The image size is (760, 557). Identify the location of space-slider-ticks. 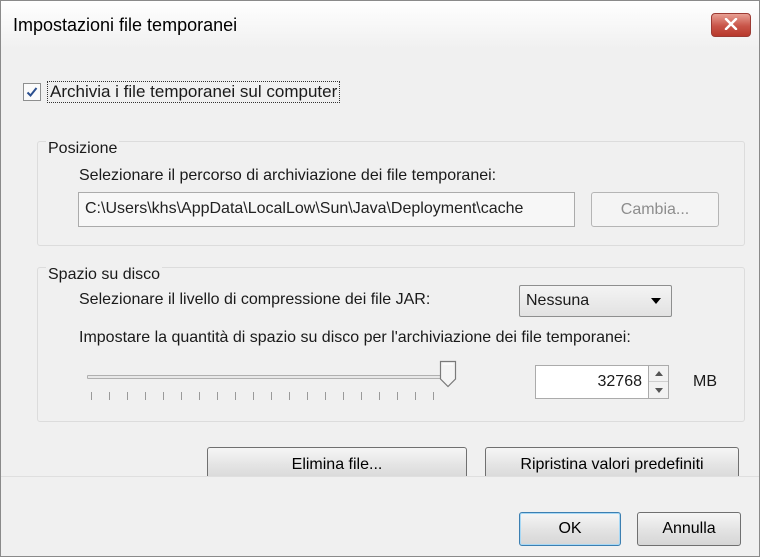
(271, 396).